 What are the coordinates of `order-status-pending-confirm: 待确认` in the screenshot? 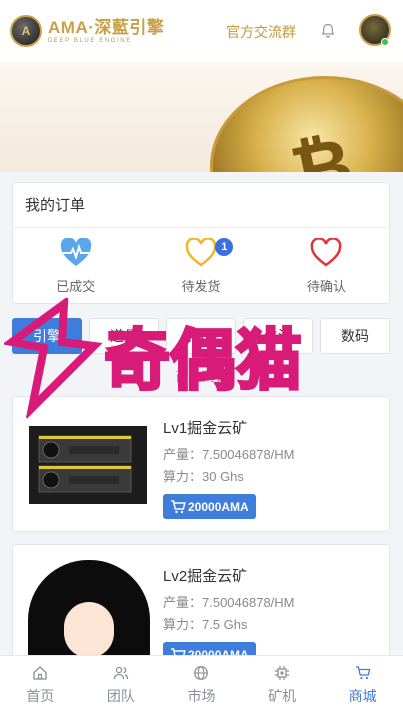 It's located at (326, 266).